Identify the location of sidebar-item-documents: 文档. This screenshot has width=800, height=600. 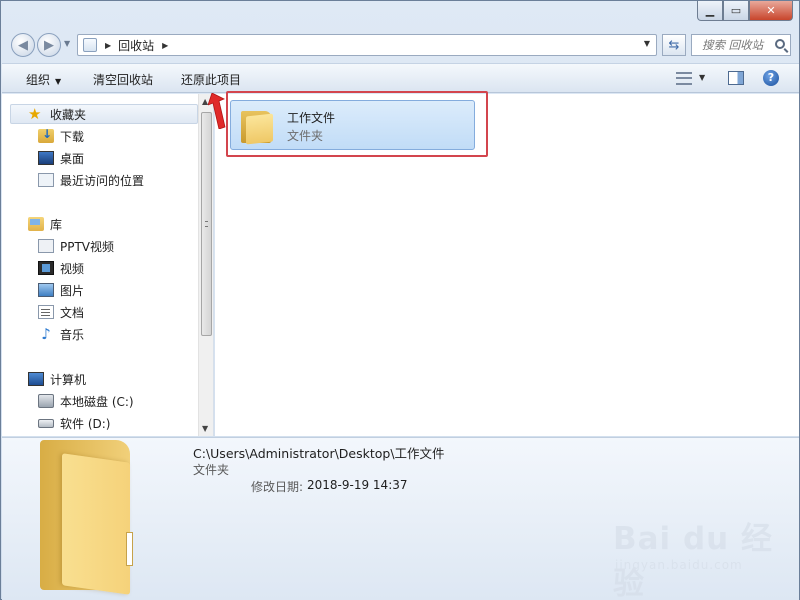
(61, 312).